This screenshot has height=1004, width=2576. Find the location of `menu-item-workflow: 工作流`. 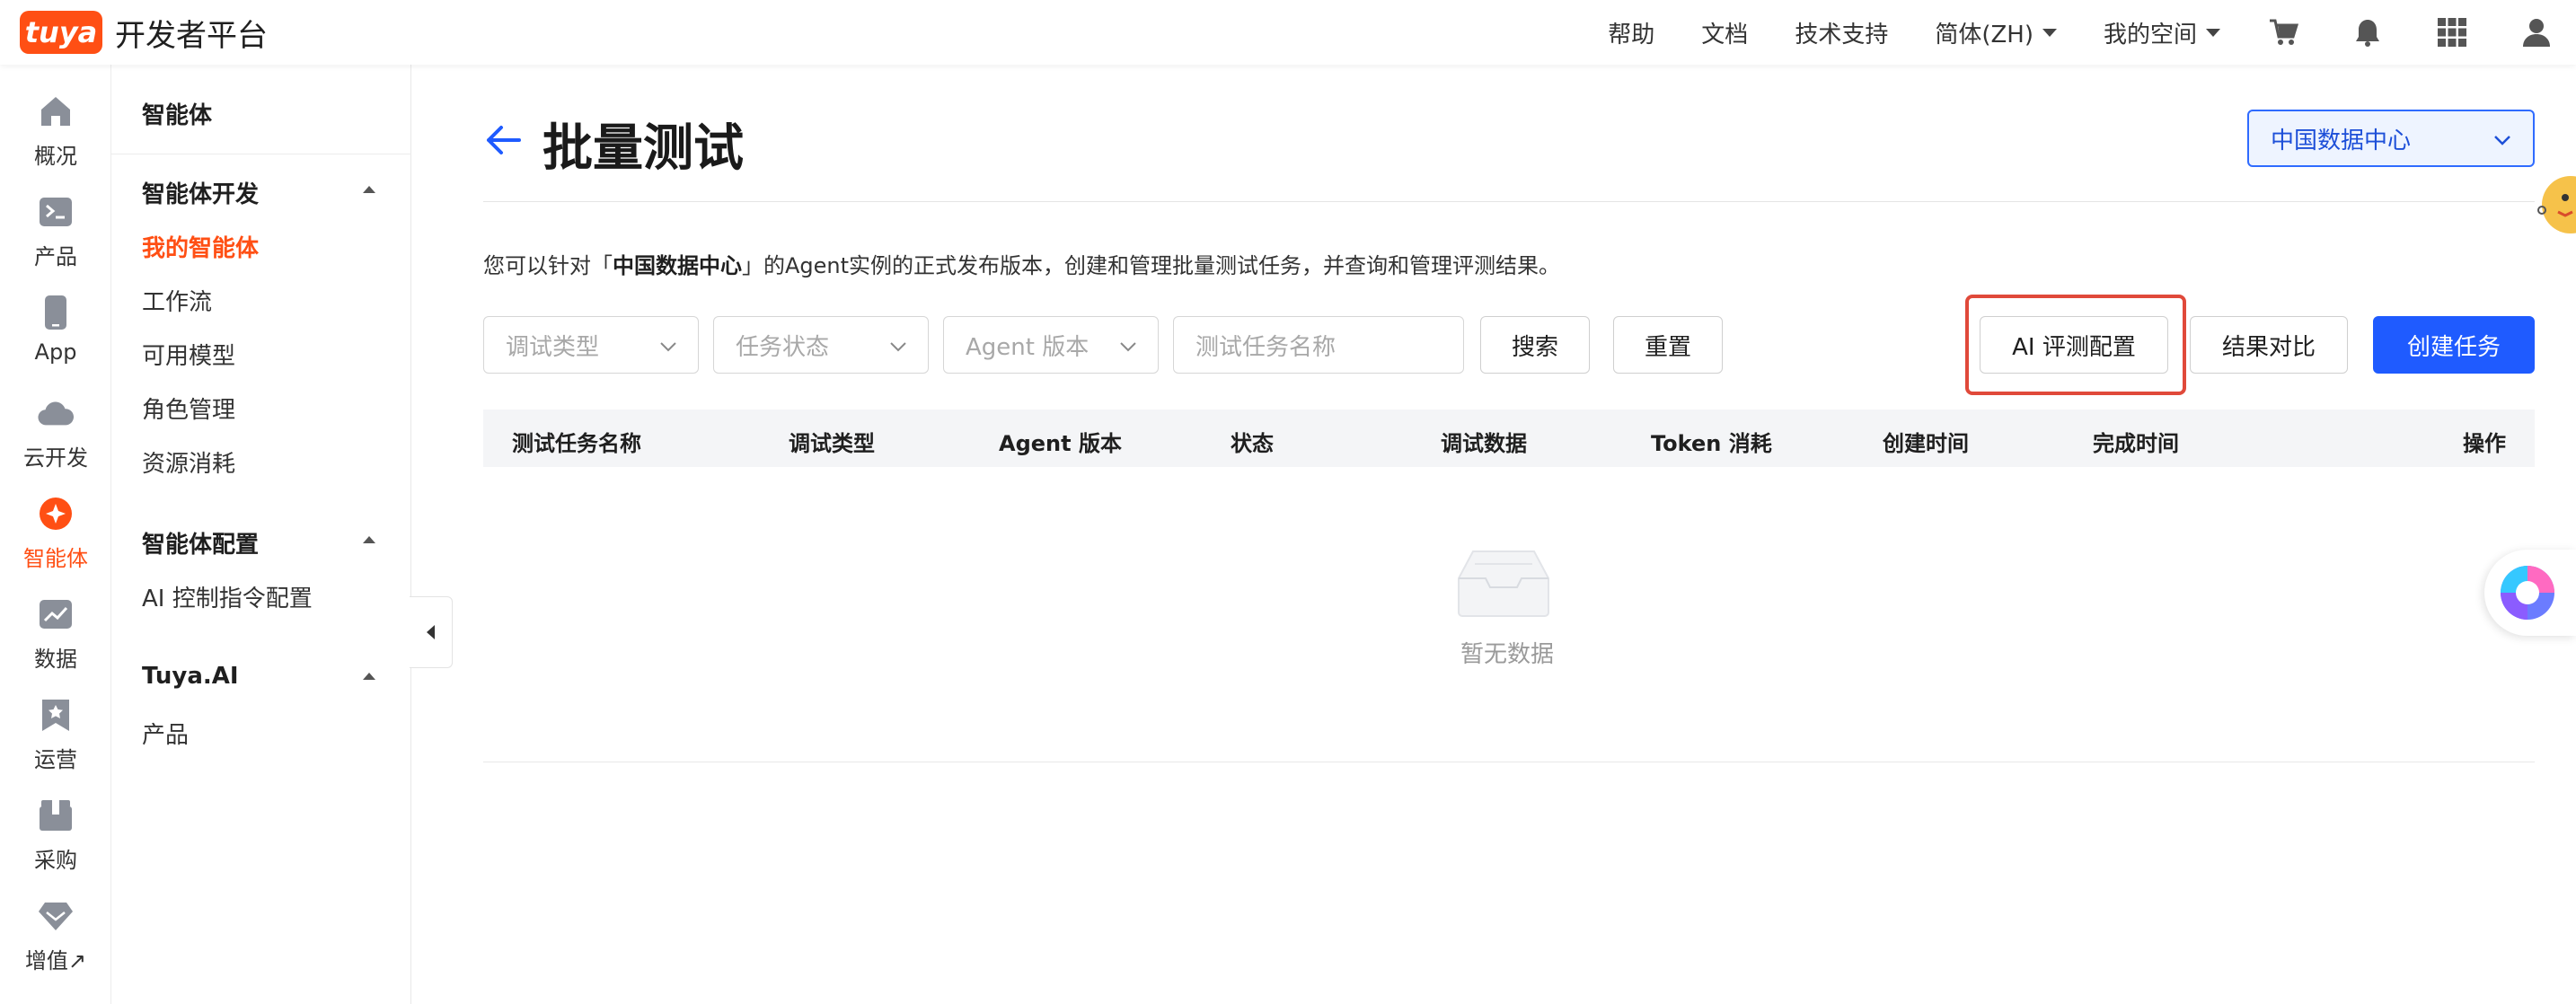

menu-item-workflow: 工作流 is located at coordinates (177, 300).